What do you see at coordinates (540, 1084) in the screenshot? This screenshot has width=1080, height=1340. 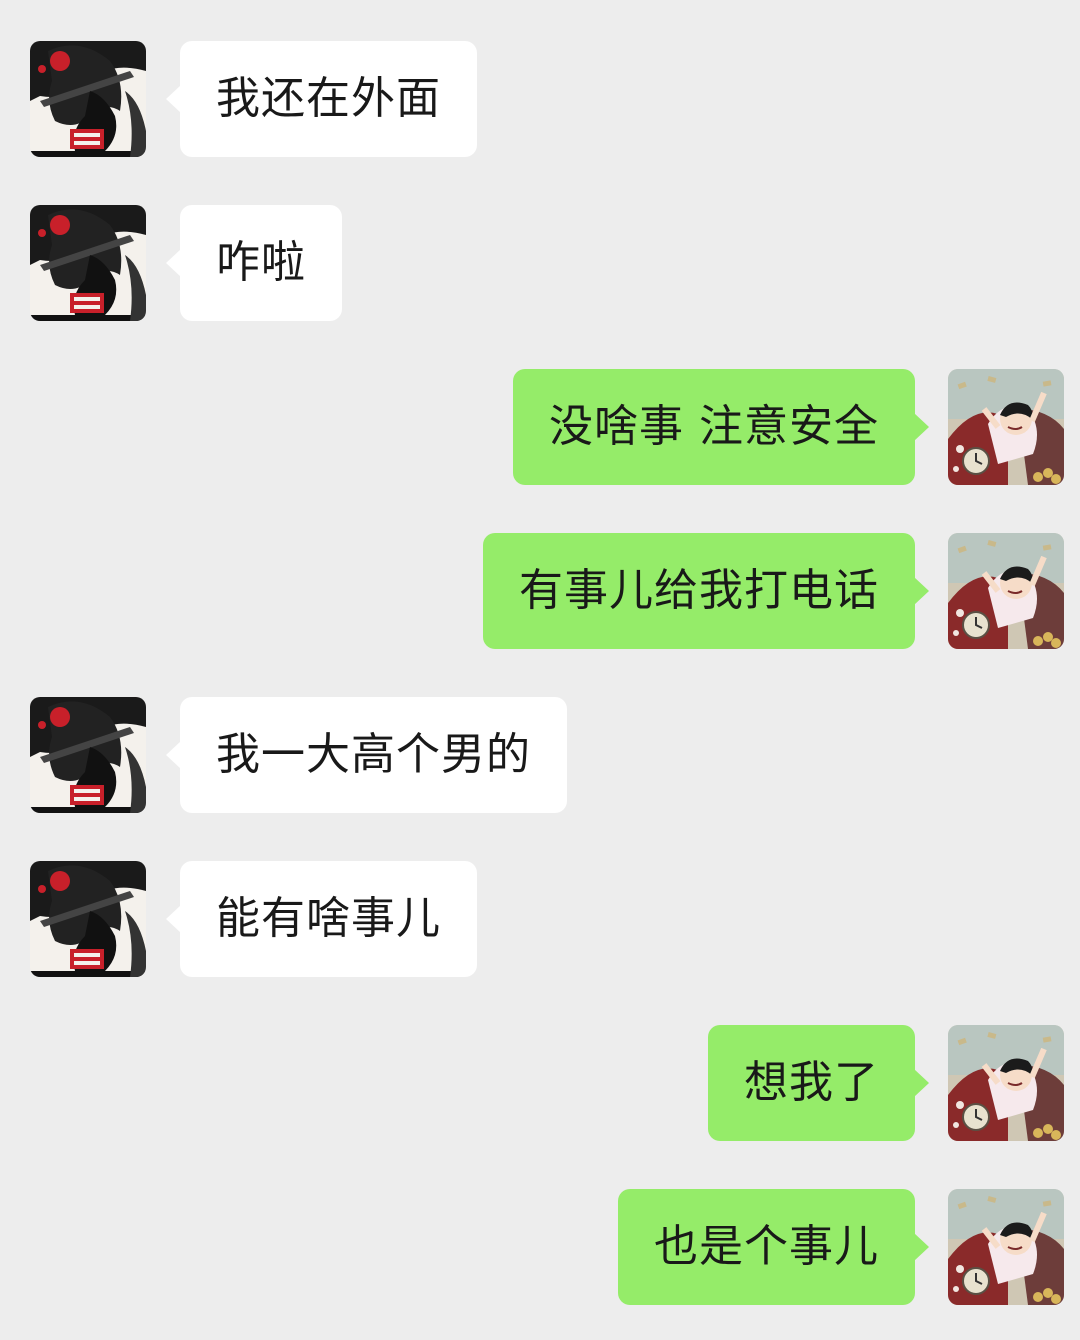 I see `message-row: 想我了` at bounding box center [540, 1084].